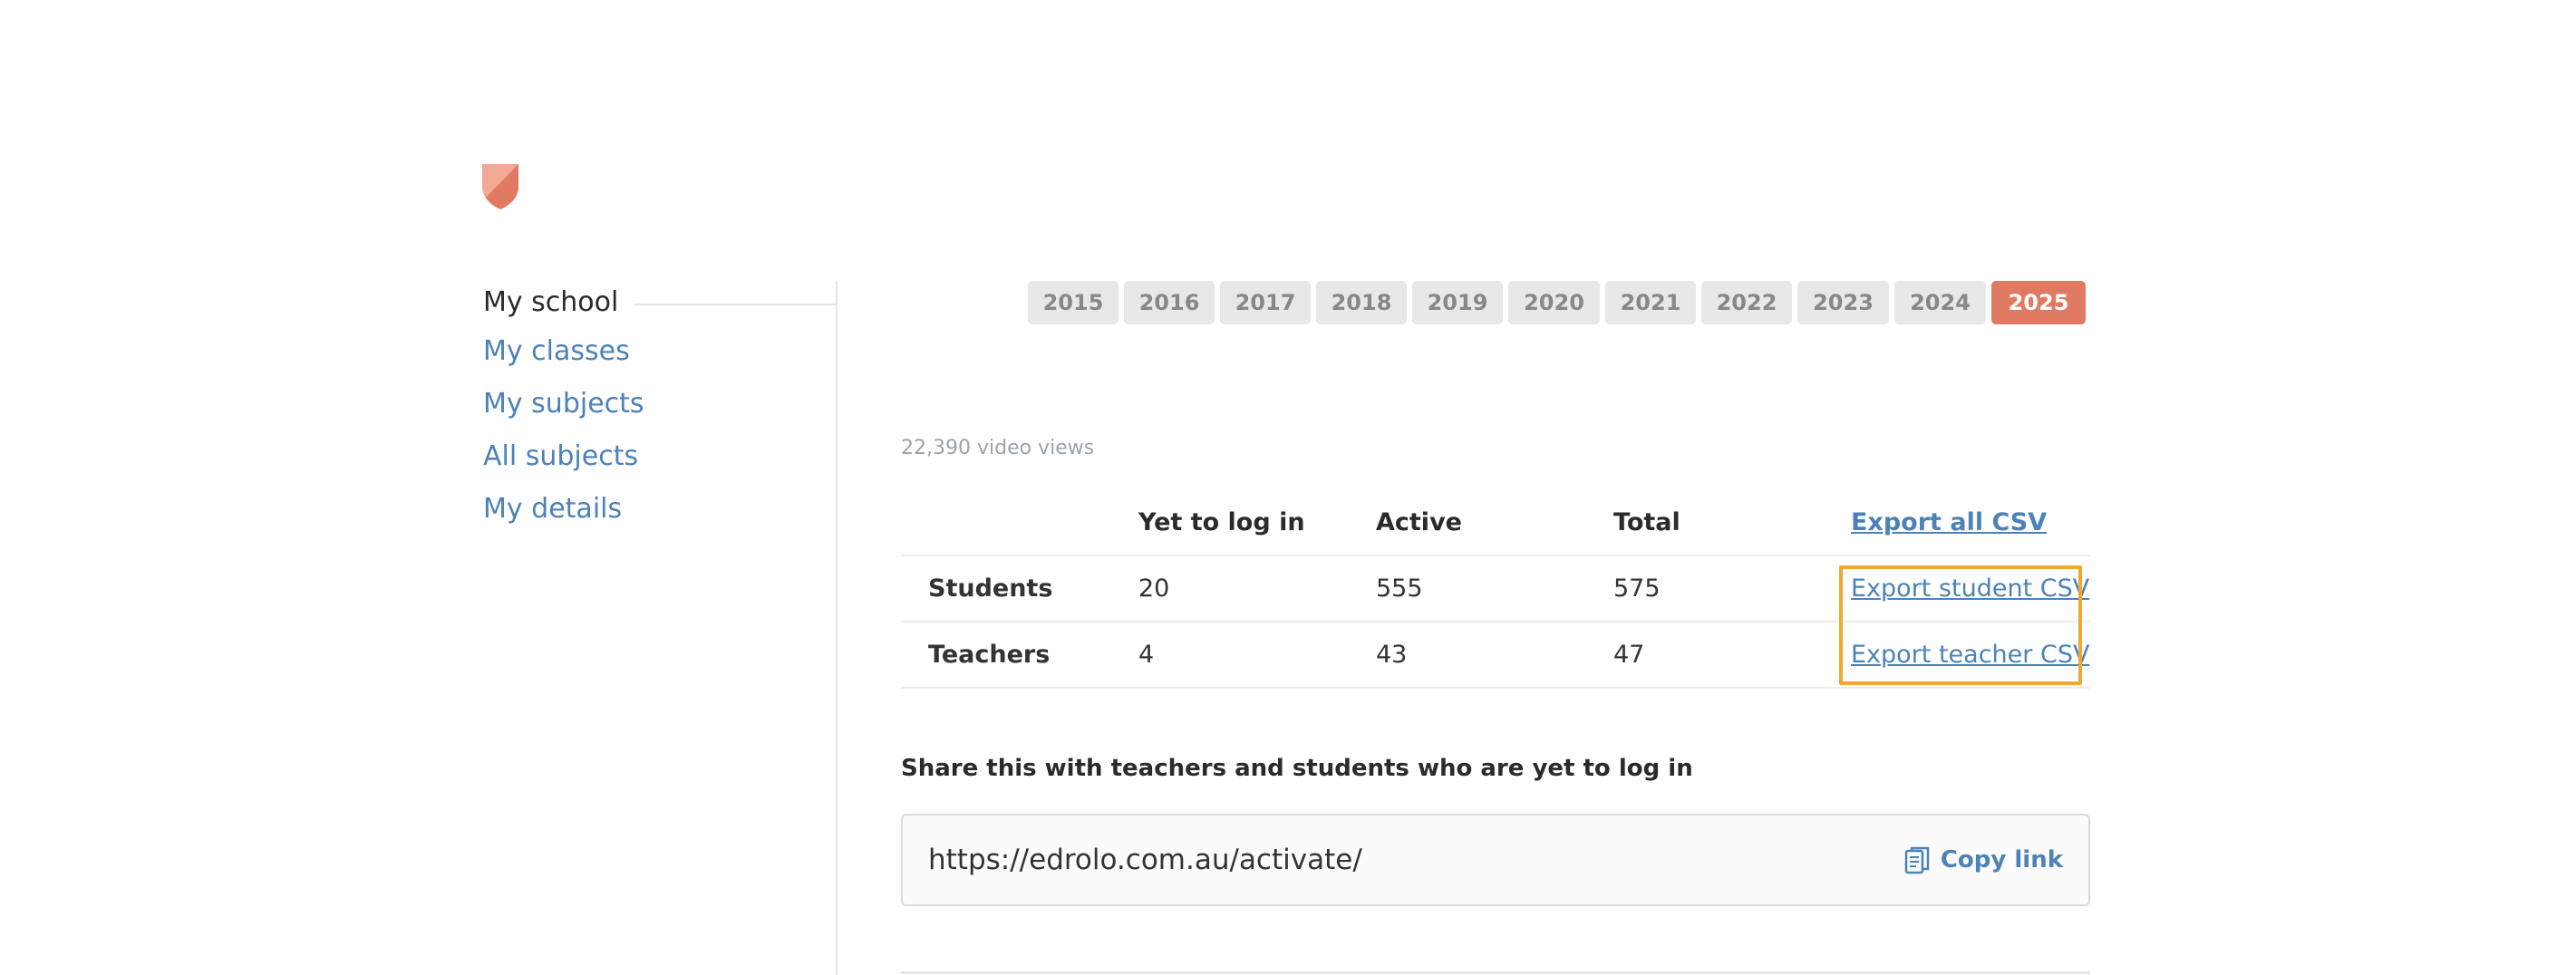  Describe the element at coordinates (735, 304) in the screenshot. I see `active-indicator-line` at that location.